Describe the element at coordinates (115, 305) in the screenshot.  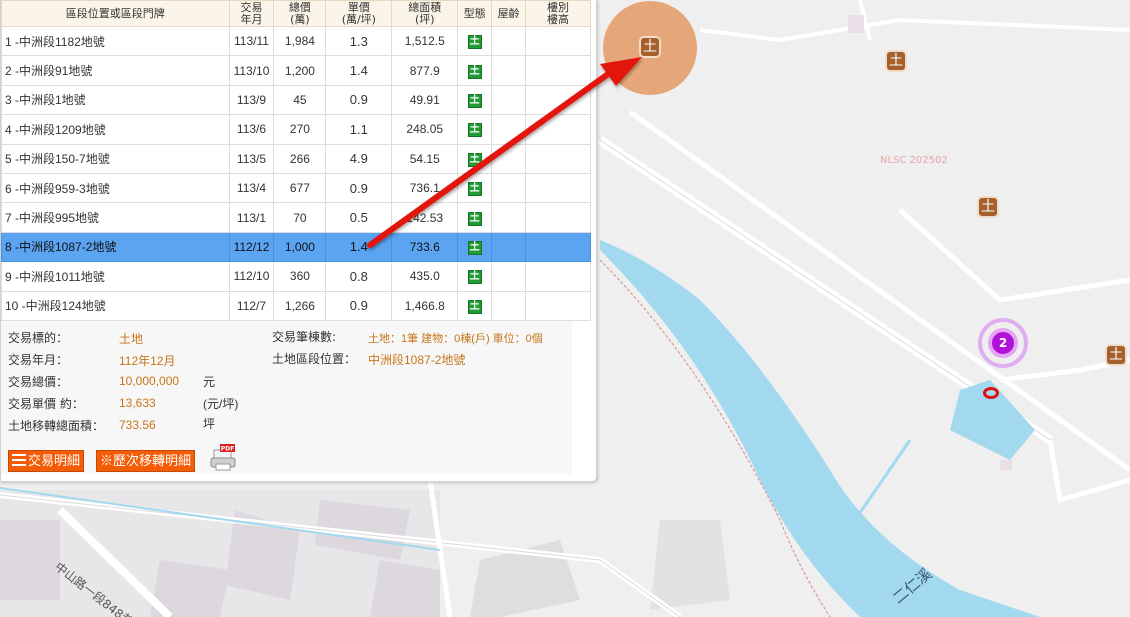
I see `row-location: 10 -中洲段124地號` at that location.